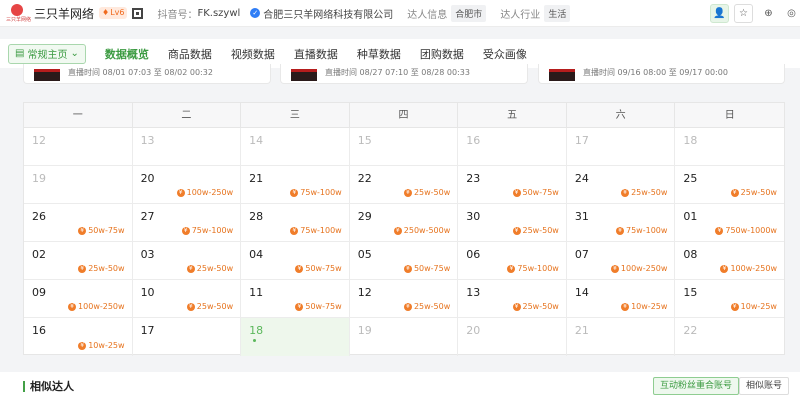  Describe the element at coordinates (512, 147) in the screenshot. I see `calendar-day: 16` at that location.